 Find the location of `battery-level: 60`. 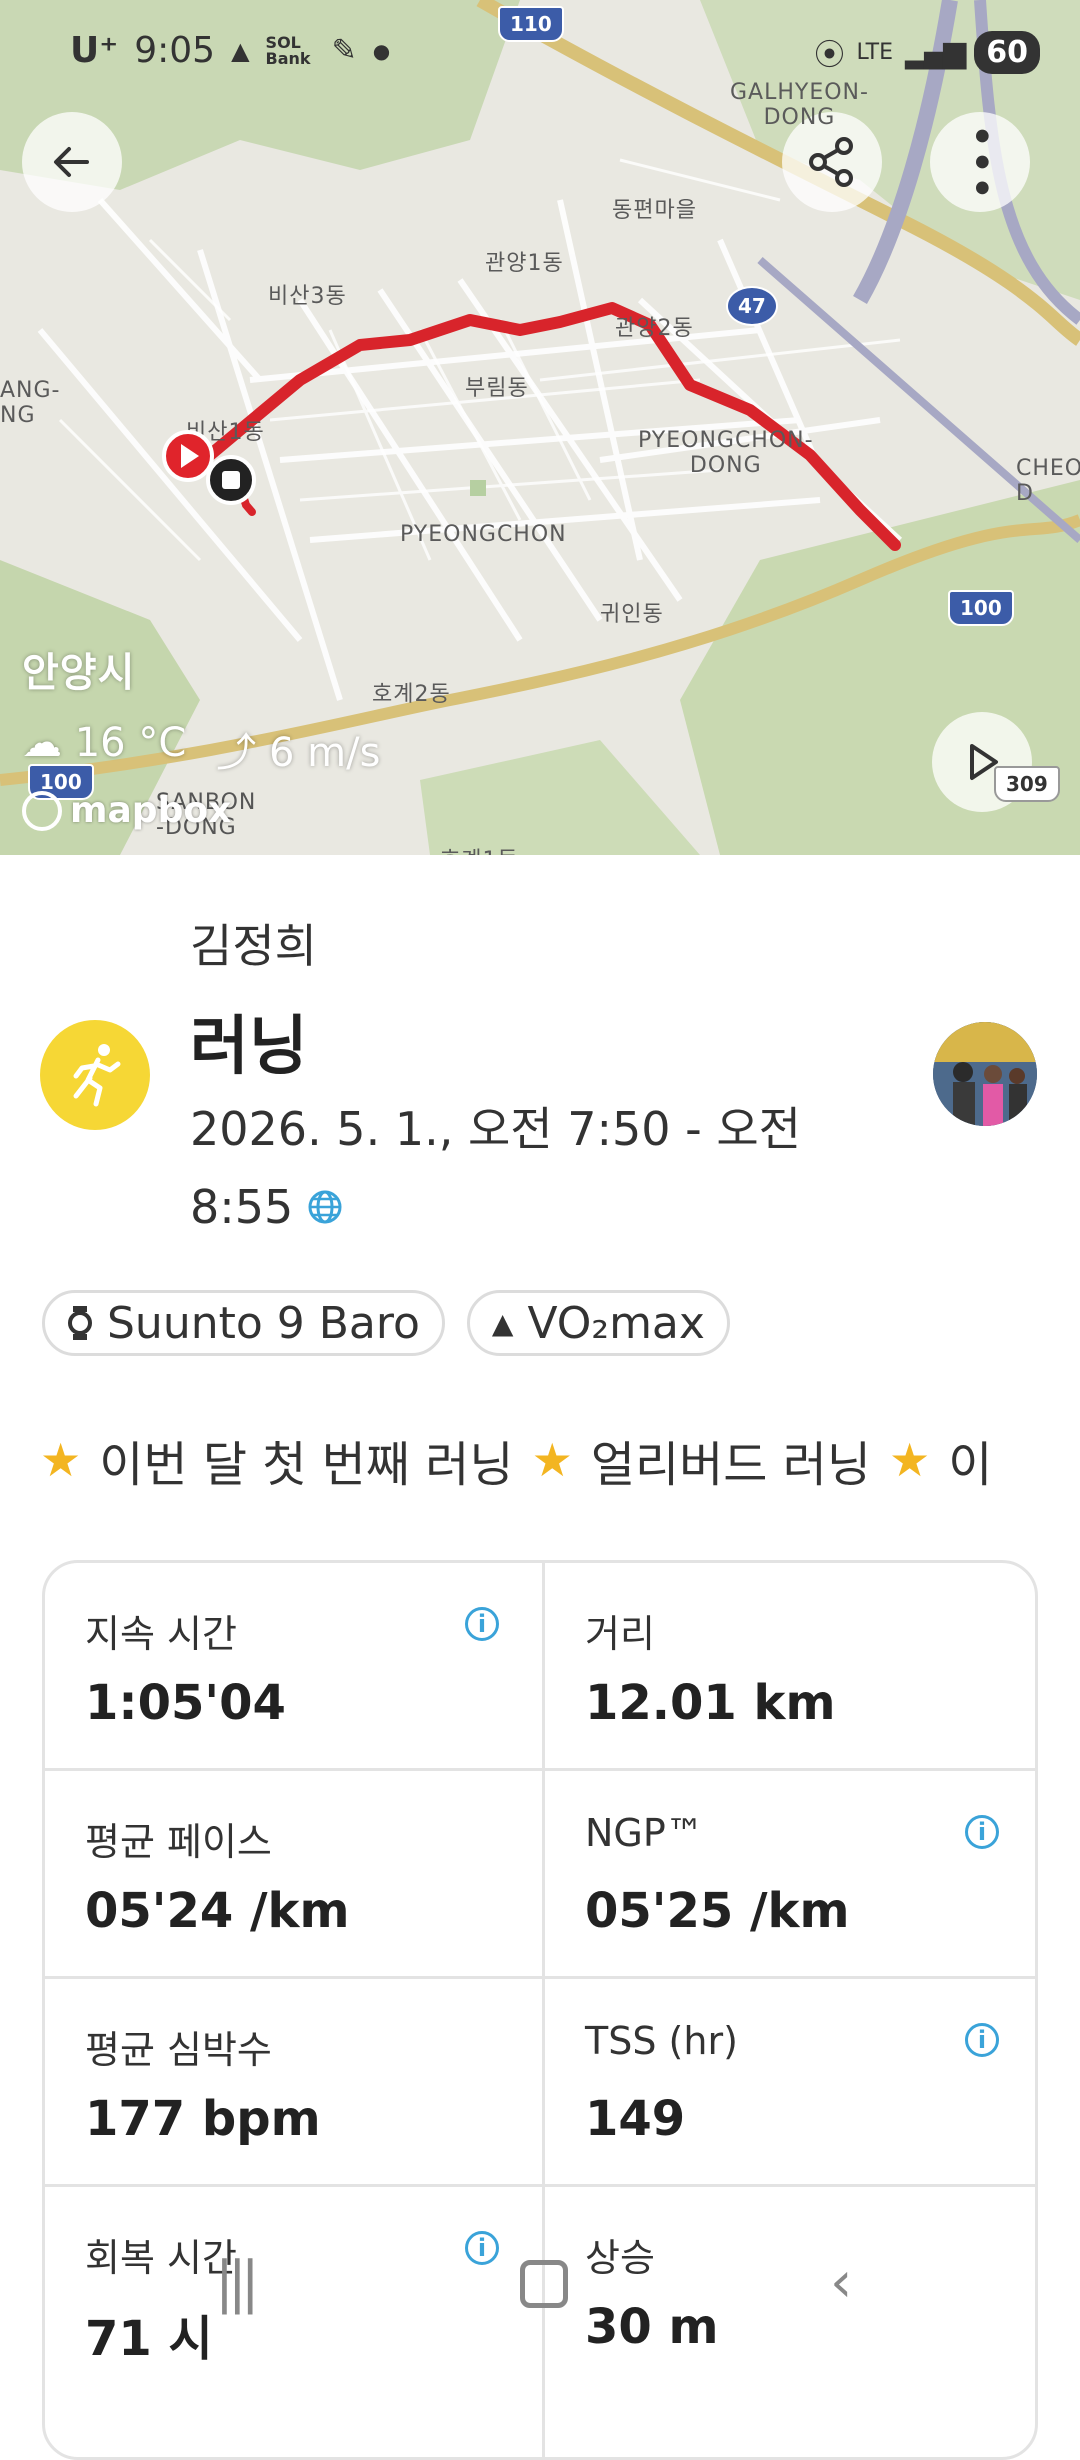

battery-level: 60 is located at coordinates (1007, 52).